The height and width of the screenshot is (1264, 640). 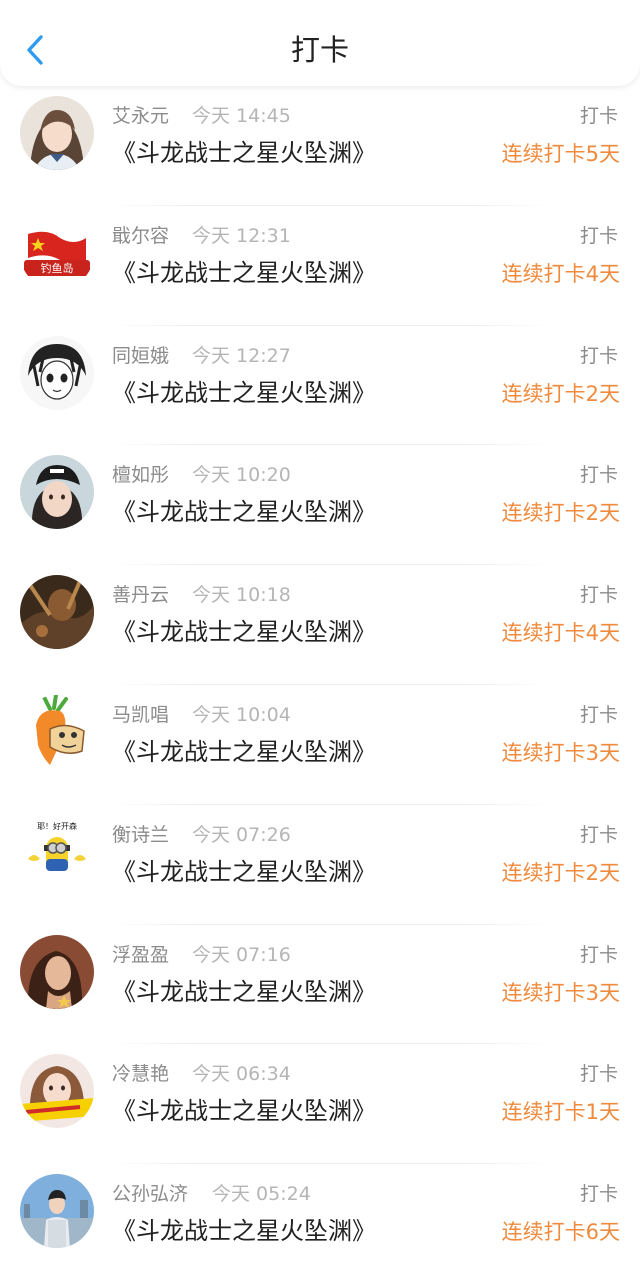 I want to click on checkin-row: 浮盈盈 今天 07:16 《斗龙战士之星火坠渊》 打卡 连续打卡3天, so click(x=320, y=985).